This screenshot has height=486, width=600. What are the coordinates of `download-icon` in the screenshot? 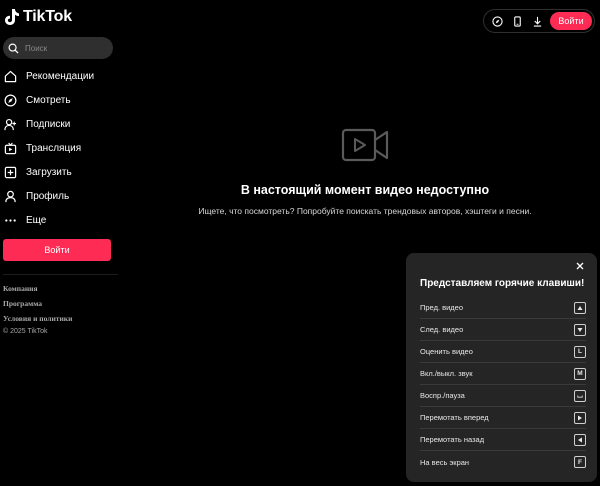 It's located at (537, 21).